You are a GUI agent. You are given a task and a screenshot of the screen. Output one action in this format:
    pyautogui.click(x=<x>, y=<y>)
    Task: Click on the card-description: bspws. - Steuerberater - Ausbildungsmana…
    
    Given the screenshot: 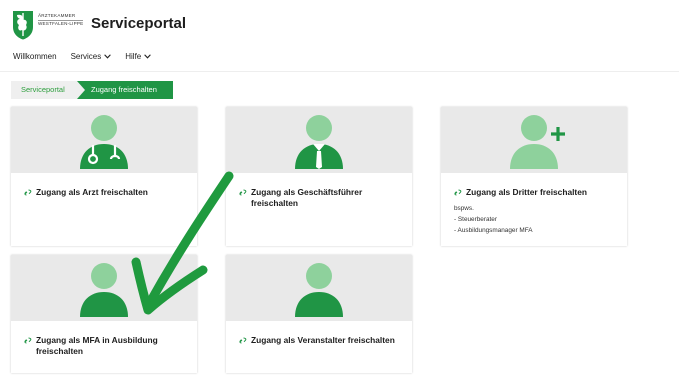 What is the action you would take?
    pyautogui.click(x=533, y=219)
    